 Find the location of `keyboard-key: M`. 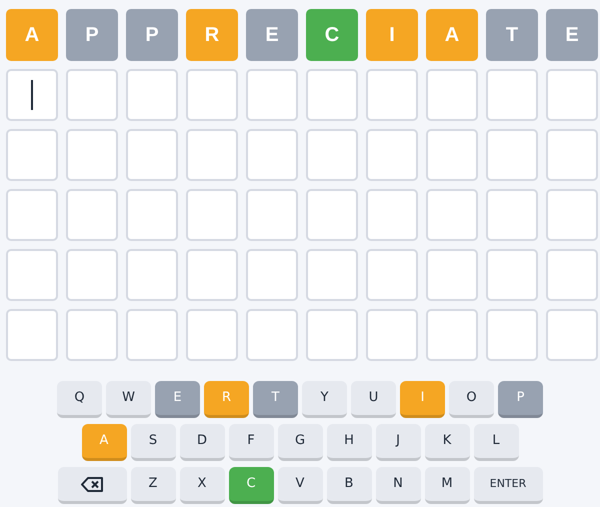

keyboard-key: M is located at coordinates (447, 485).